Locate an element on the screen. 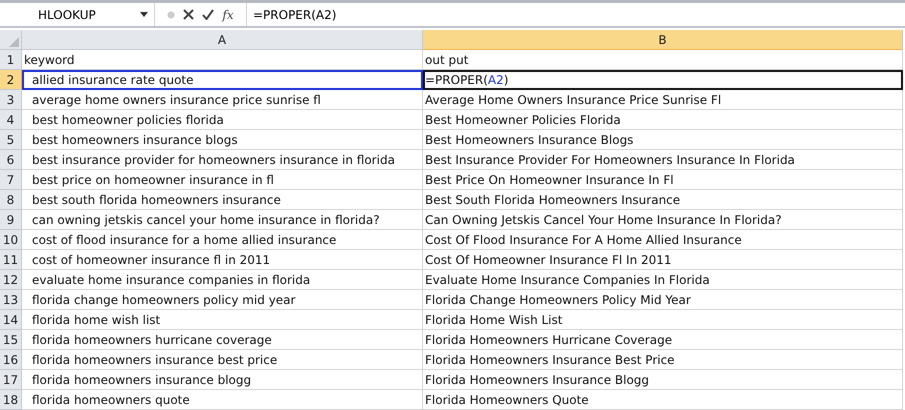 The image size is (905, 410). column-header: B is located at coordinates (663, 40).